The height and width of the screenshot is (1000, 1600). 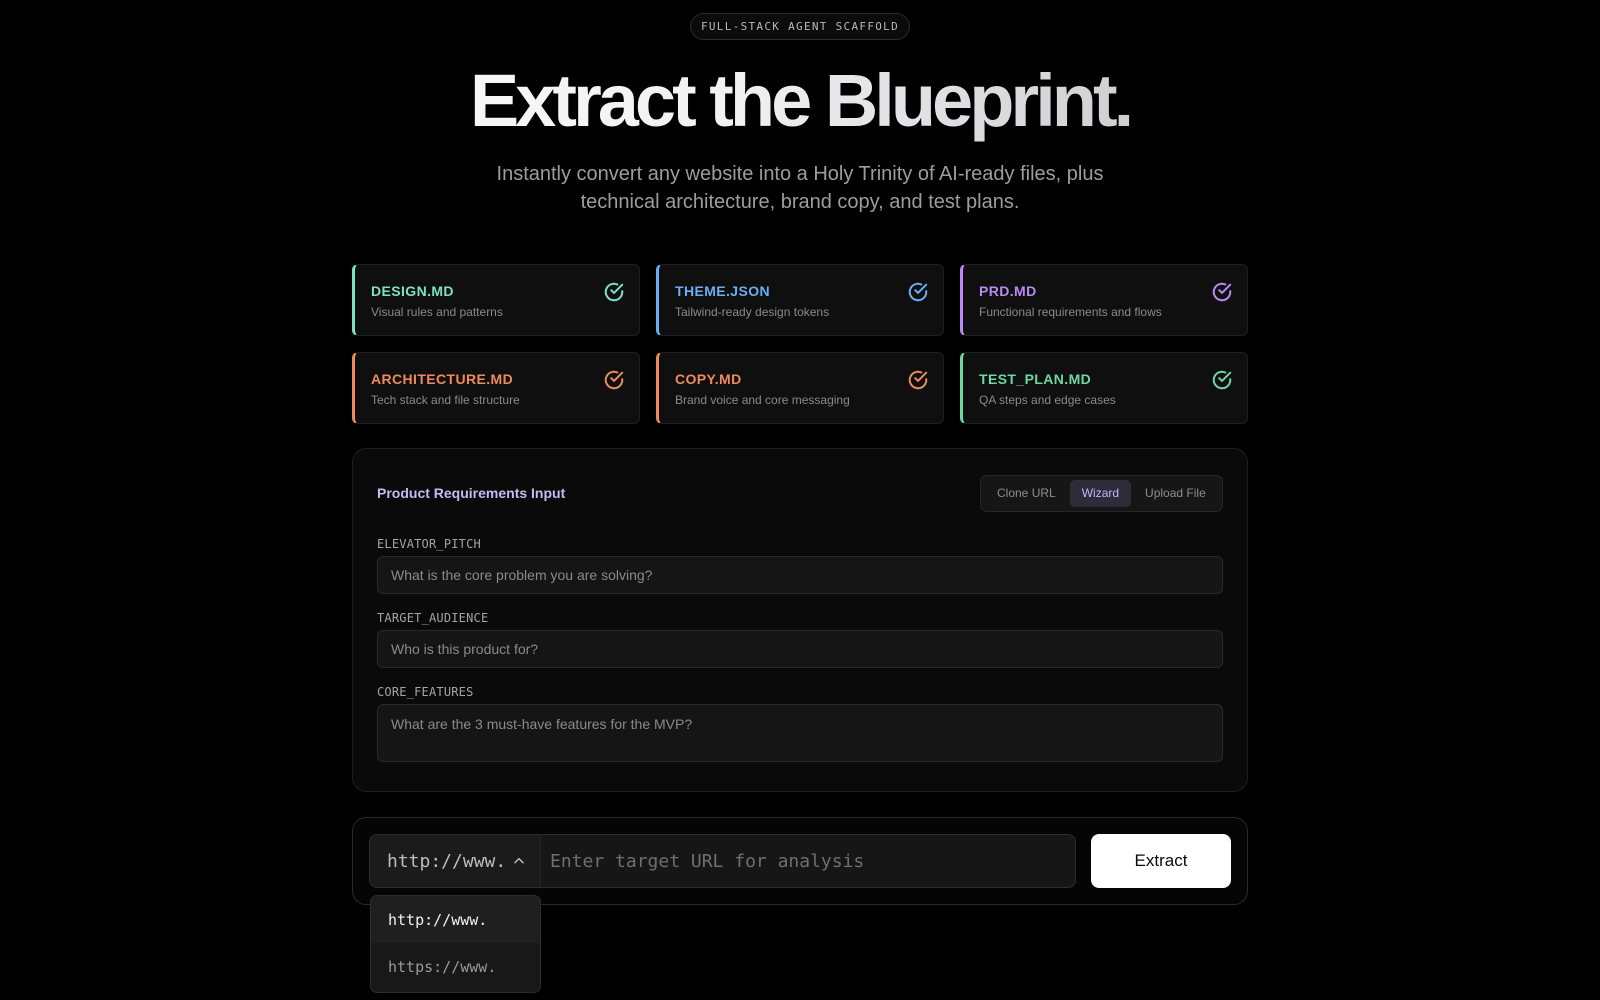 What do you see at coordinates (412, 291) in the screenshot?
I see `file-card-title: DESIGN.MD` at bounding box center [412, 291].